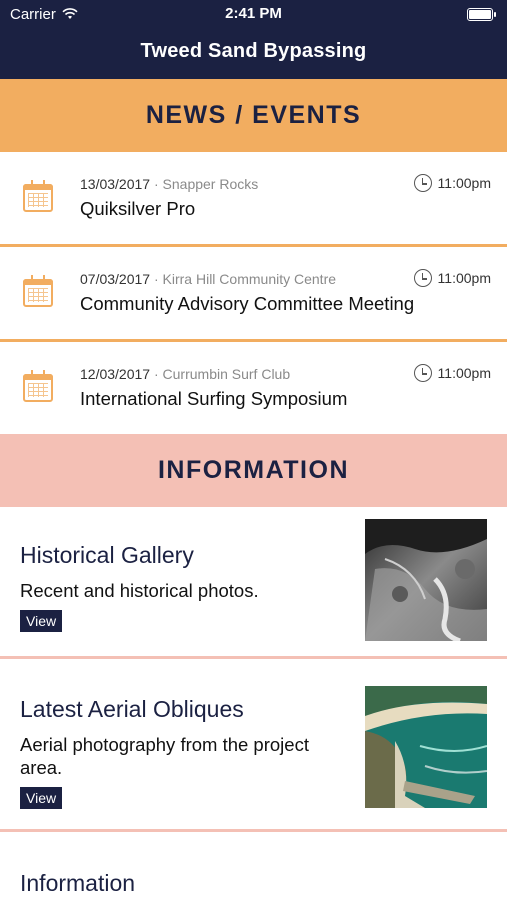 The width and height of the screenshot is (507, 908). I want to click on event-location: Snapper Rocks, so click(210, 184).